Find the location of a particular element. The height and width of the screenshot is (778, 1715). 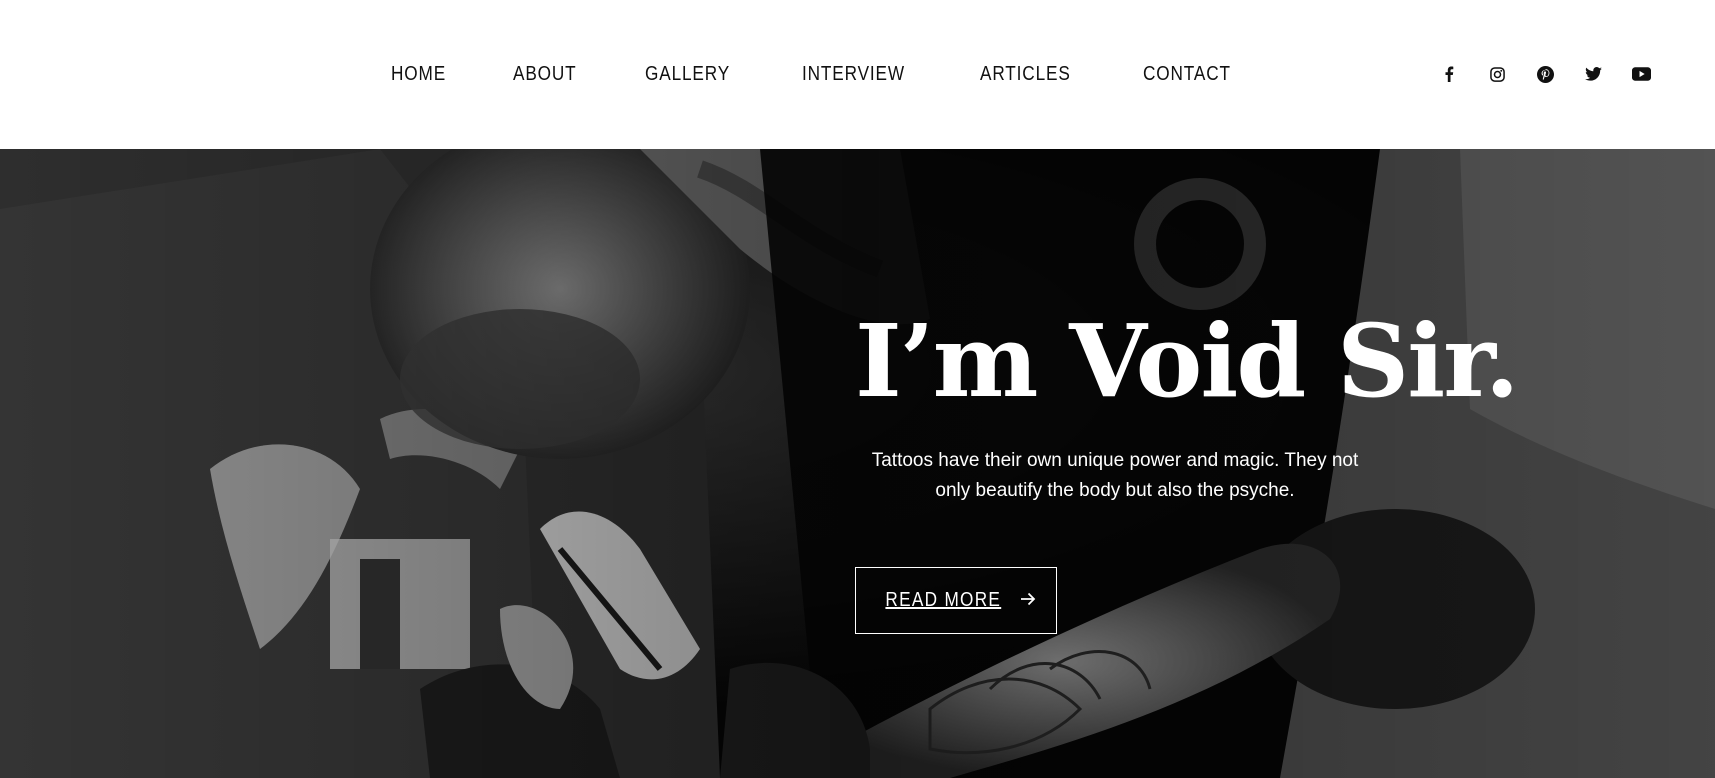

social-links is located at coordinates (1545, 74).